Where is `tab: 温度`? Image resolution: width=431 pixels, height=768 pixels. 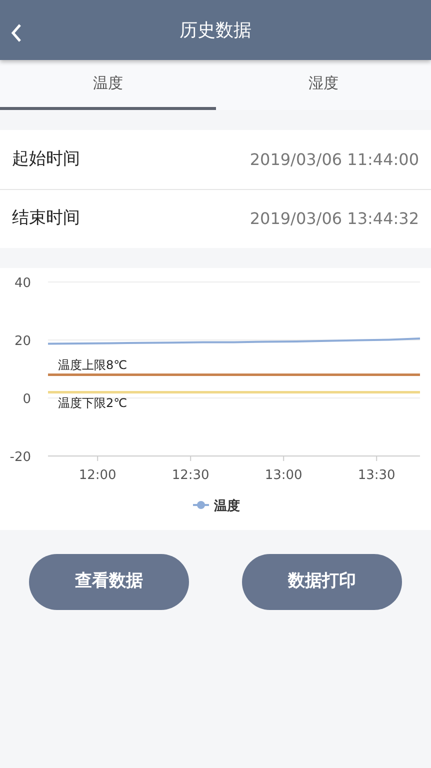
tab: 温度 is located at coordinates (108, 85).